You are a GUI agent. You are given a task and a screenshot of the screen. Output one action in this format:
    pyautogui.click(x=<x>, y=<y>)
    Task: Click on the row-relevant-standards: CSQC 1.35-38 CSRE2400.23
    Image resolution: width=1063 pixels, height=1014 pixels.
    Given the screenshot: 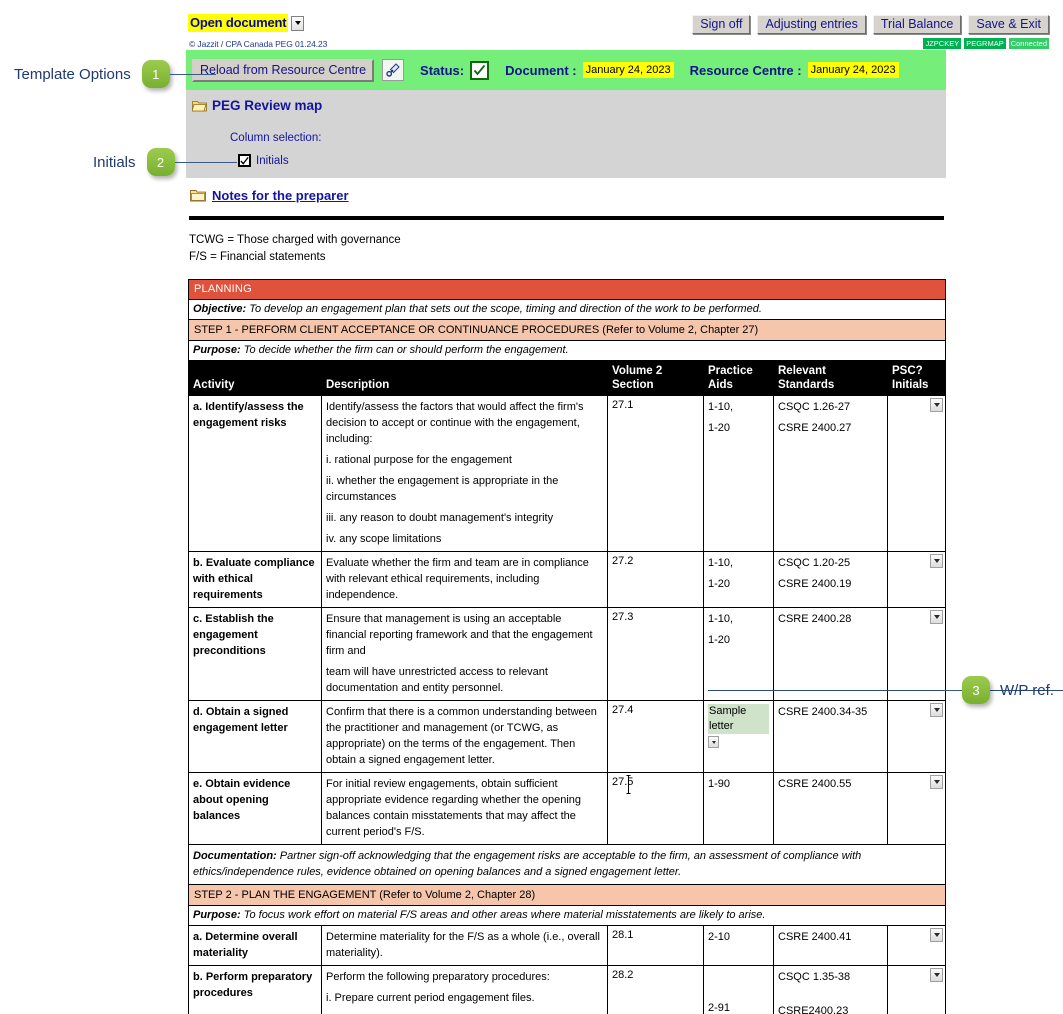 What is the action you would take?
    pyautogui.click(x=830, y=989)
    